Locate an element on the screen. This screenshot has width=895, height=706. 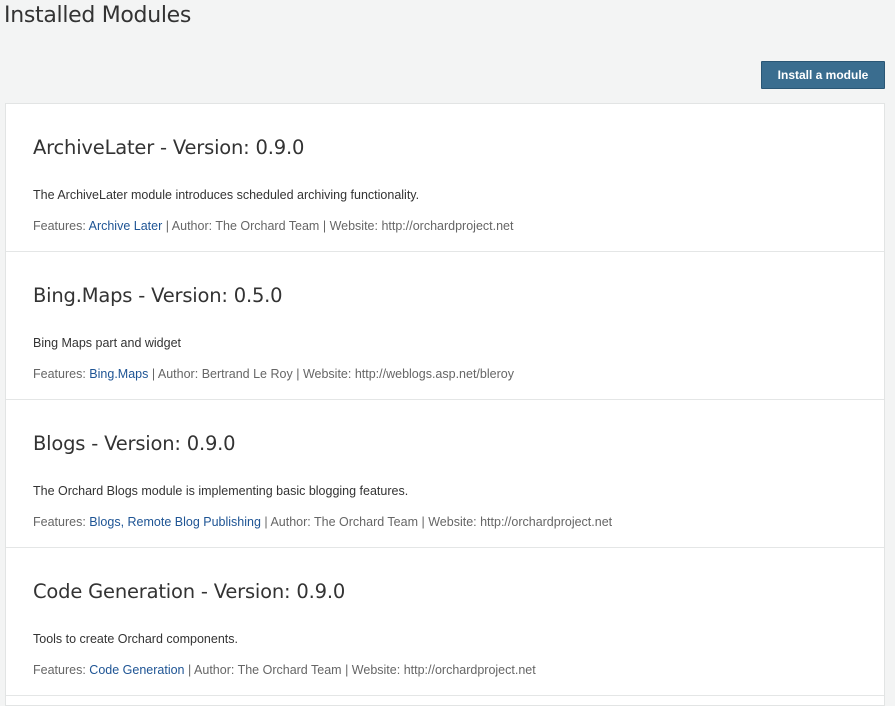
feature-link: Code Generation is located at coordinates (136, 670).